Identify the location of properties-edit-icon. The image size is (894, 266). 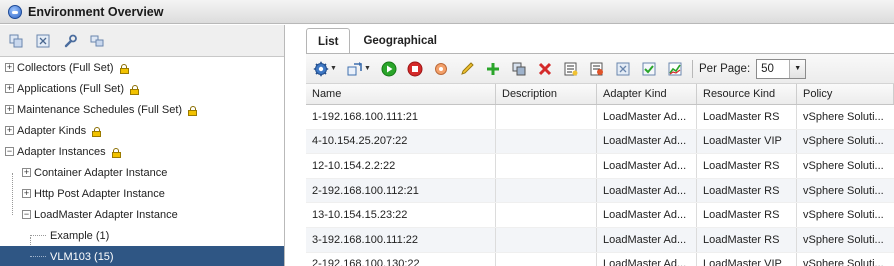
(597, 69).